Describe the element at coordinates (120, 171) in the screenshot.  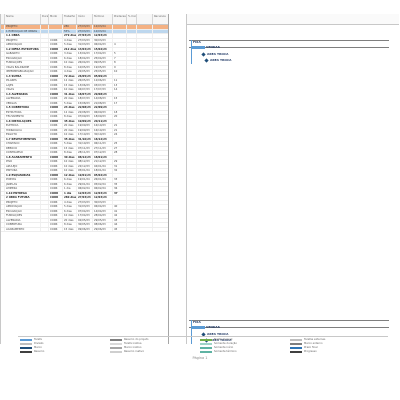
I see `table-cell-pred: 32` at that location.